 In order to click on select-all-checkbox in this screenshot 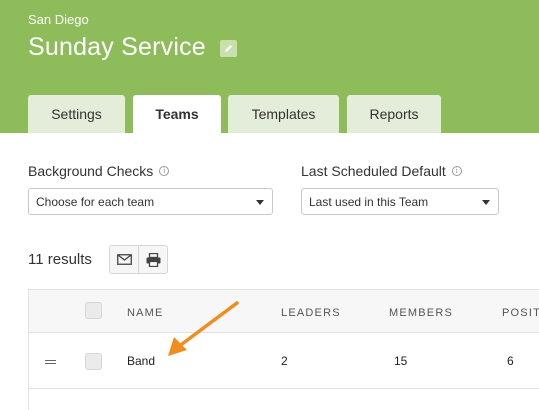, I will do `click(93, 310)`.